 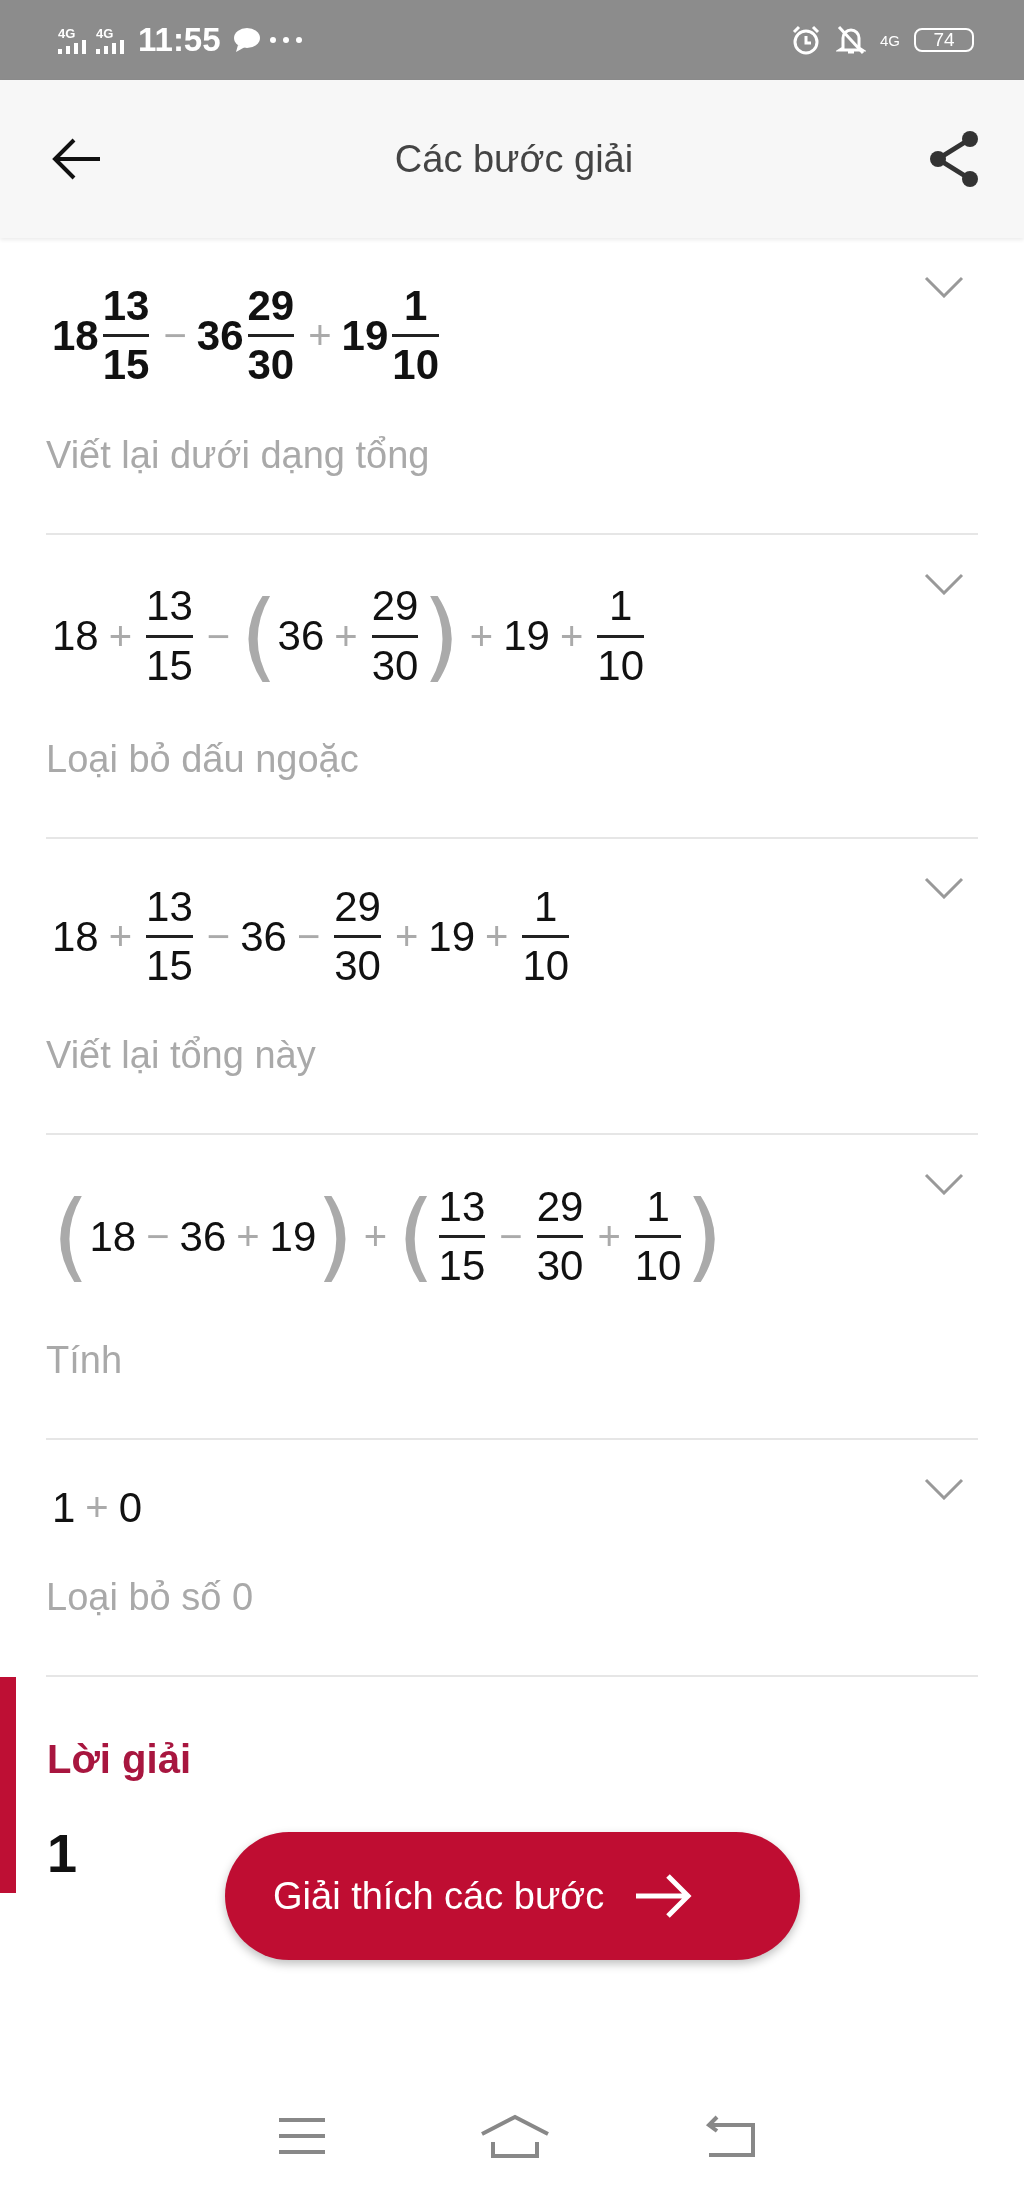 I want to click on home-icon, so click(x=515, y=2136).